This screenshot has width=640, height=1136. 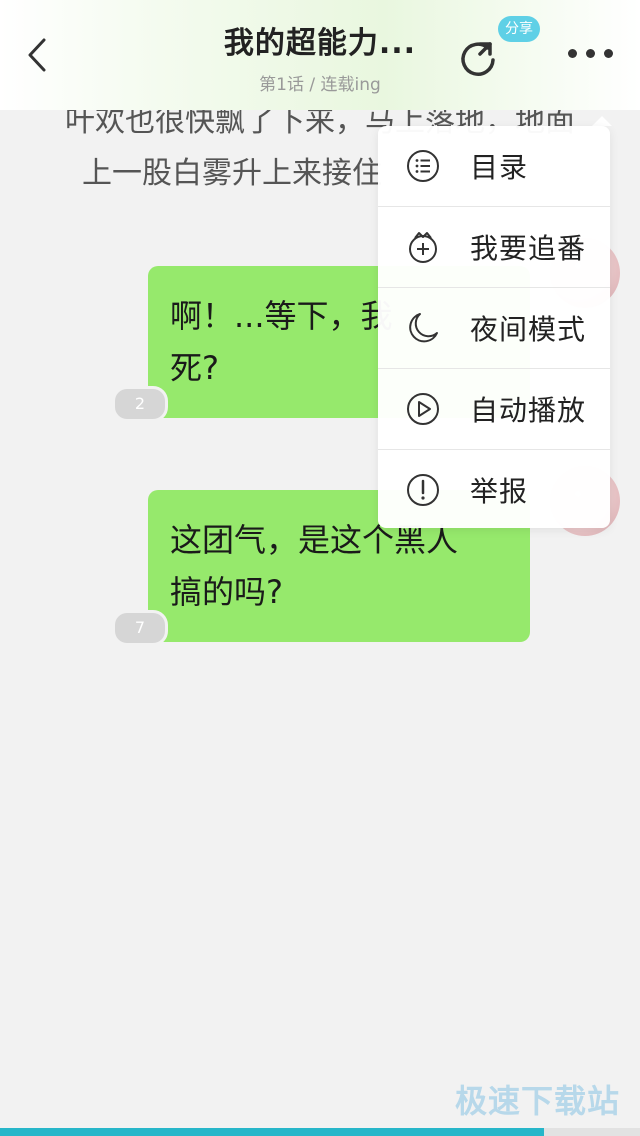 I want to click on back-button, so click(x=38, y=55).